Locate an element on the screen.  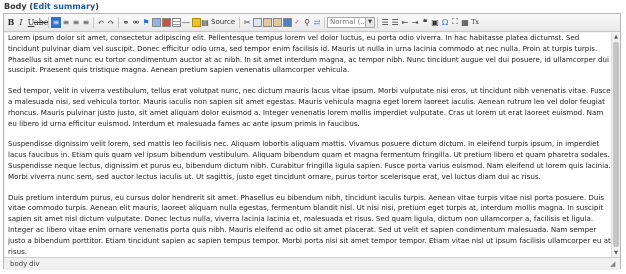
anchor-icon: ⚑ is located at coordinates (146, 22).